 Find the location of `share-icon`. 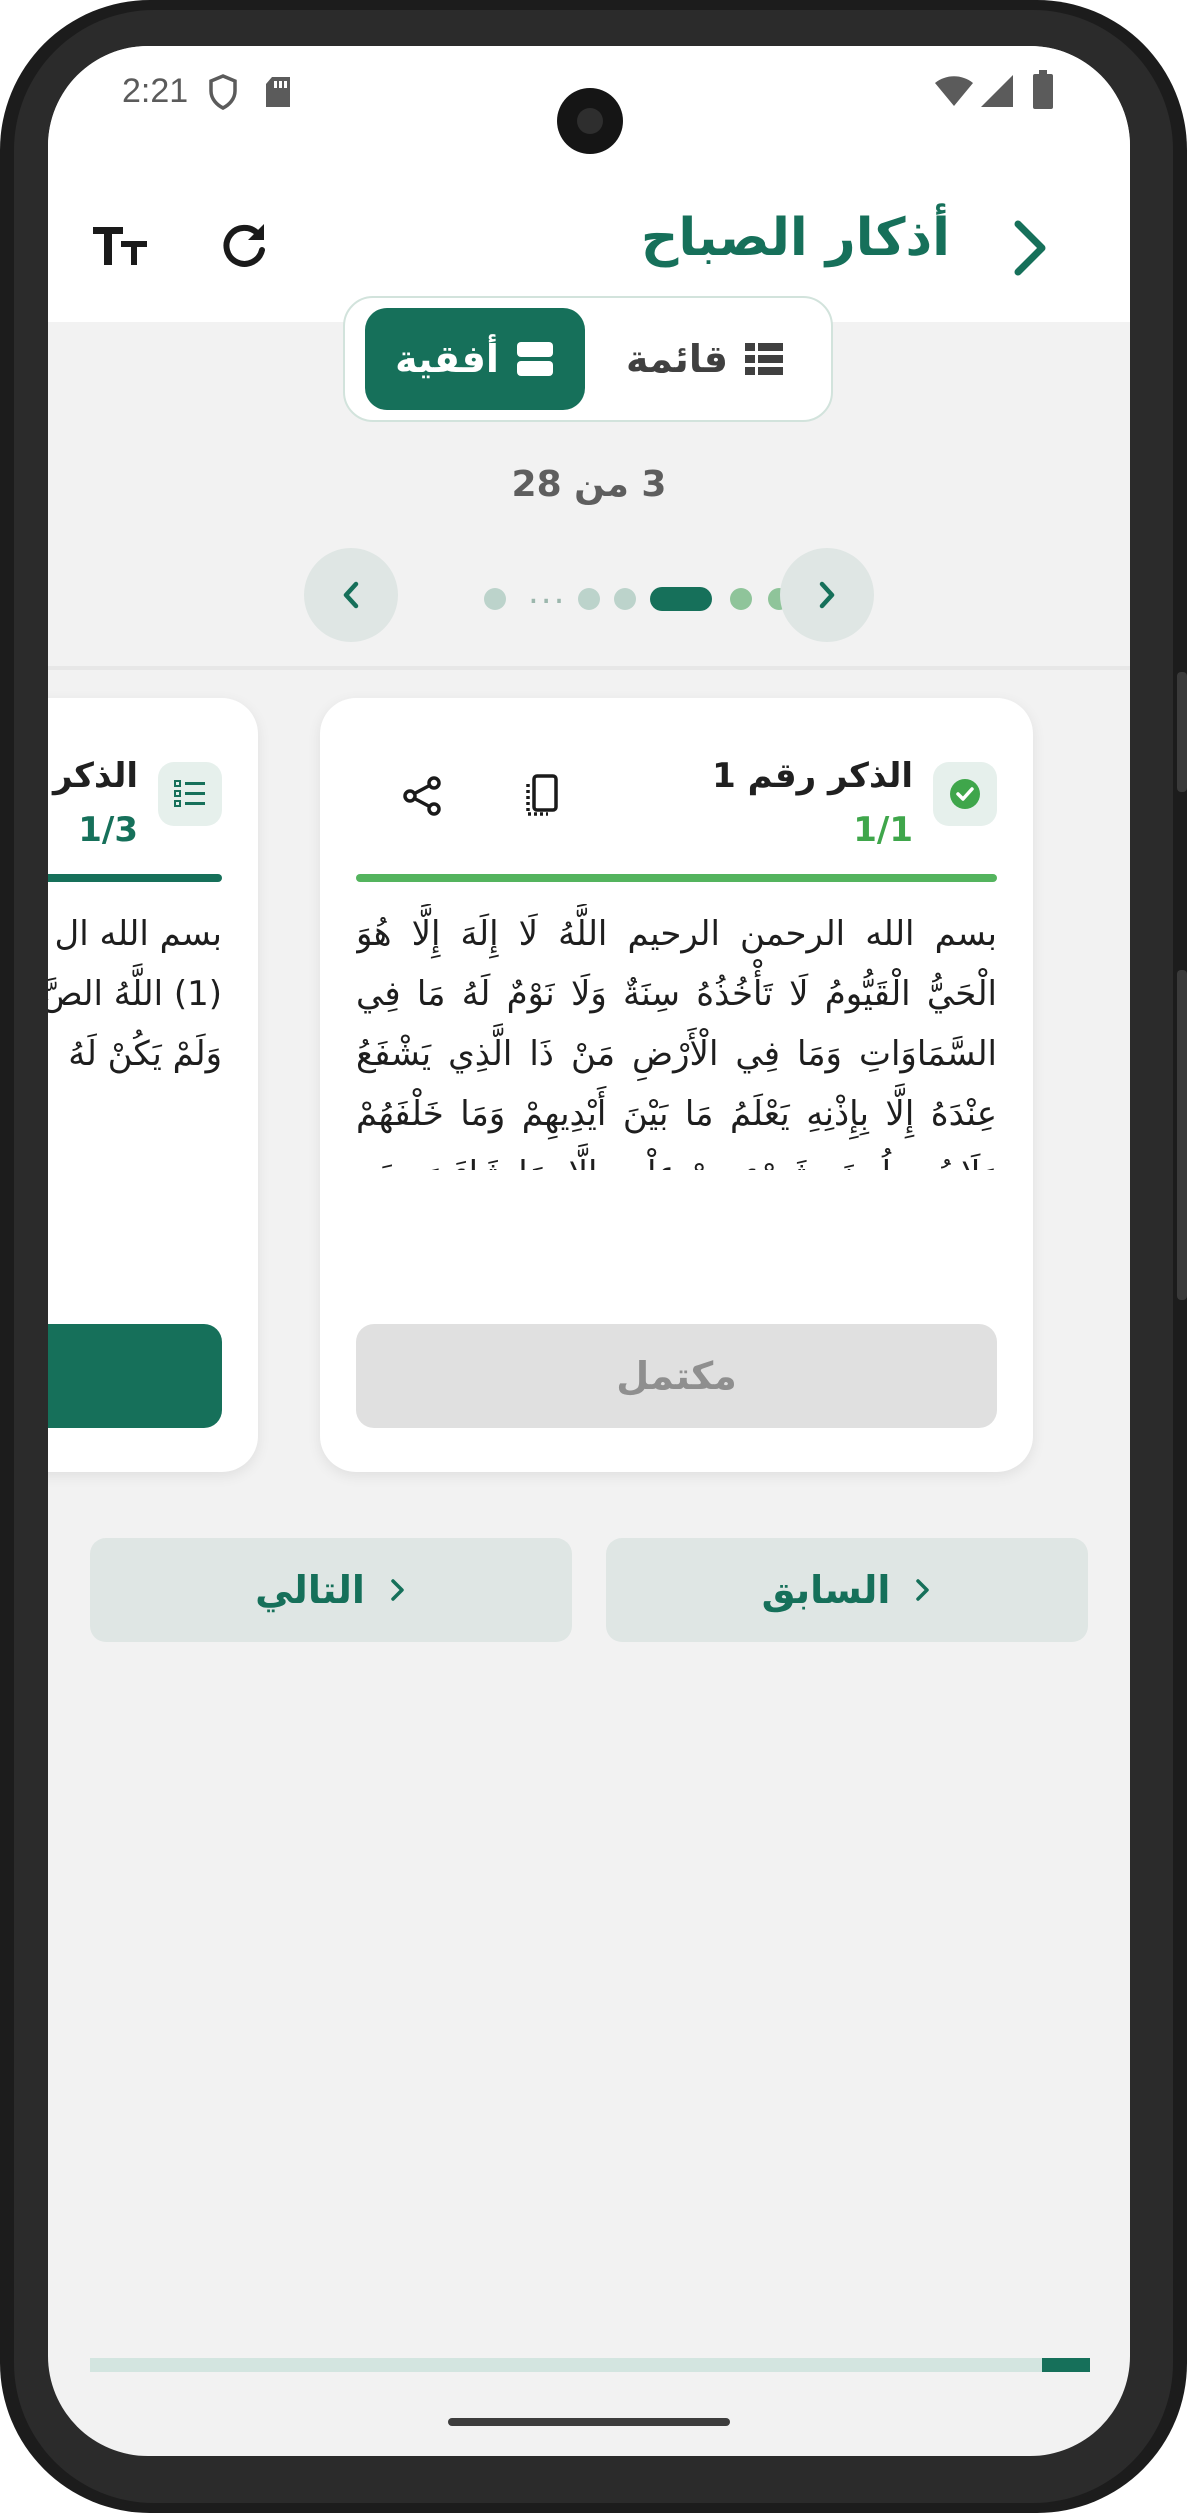

share-icon is located at coordinates (422, 796).